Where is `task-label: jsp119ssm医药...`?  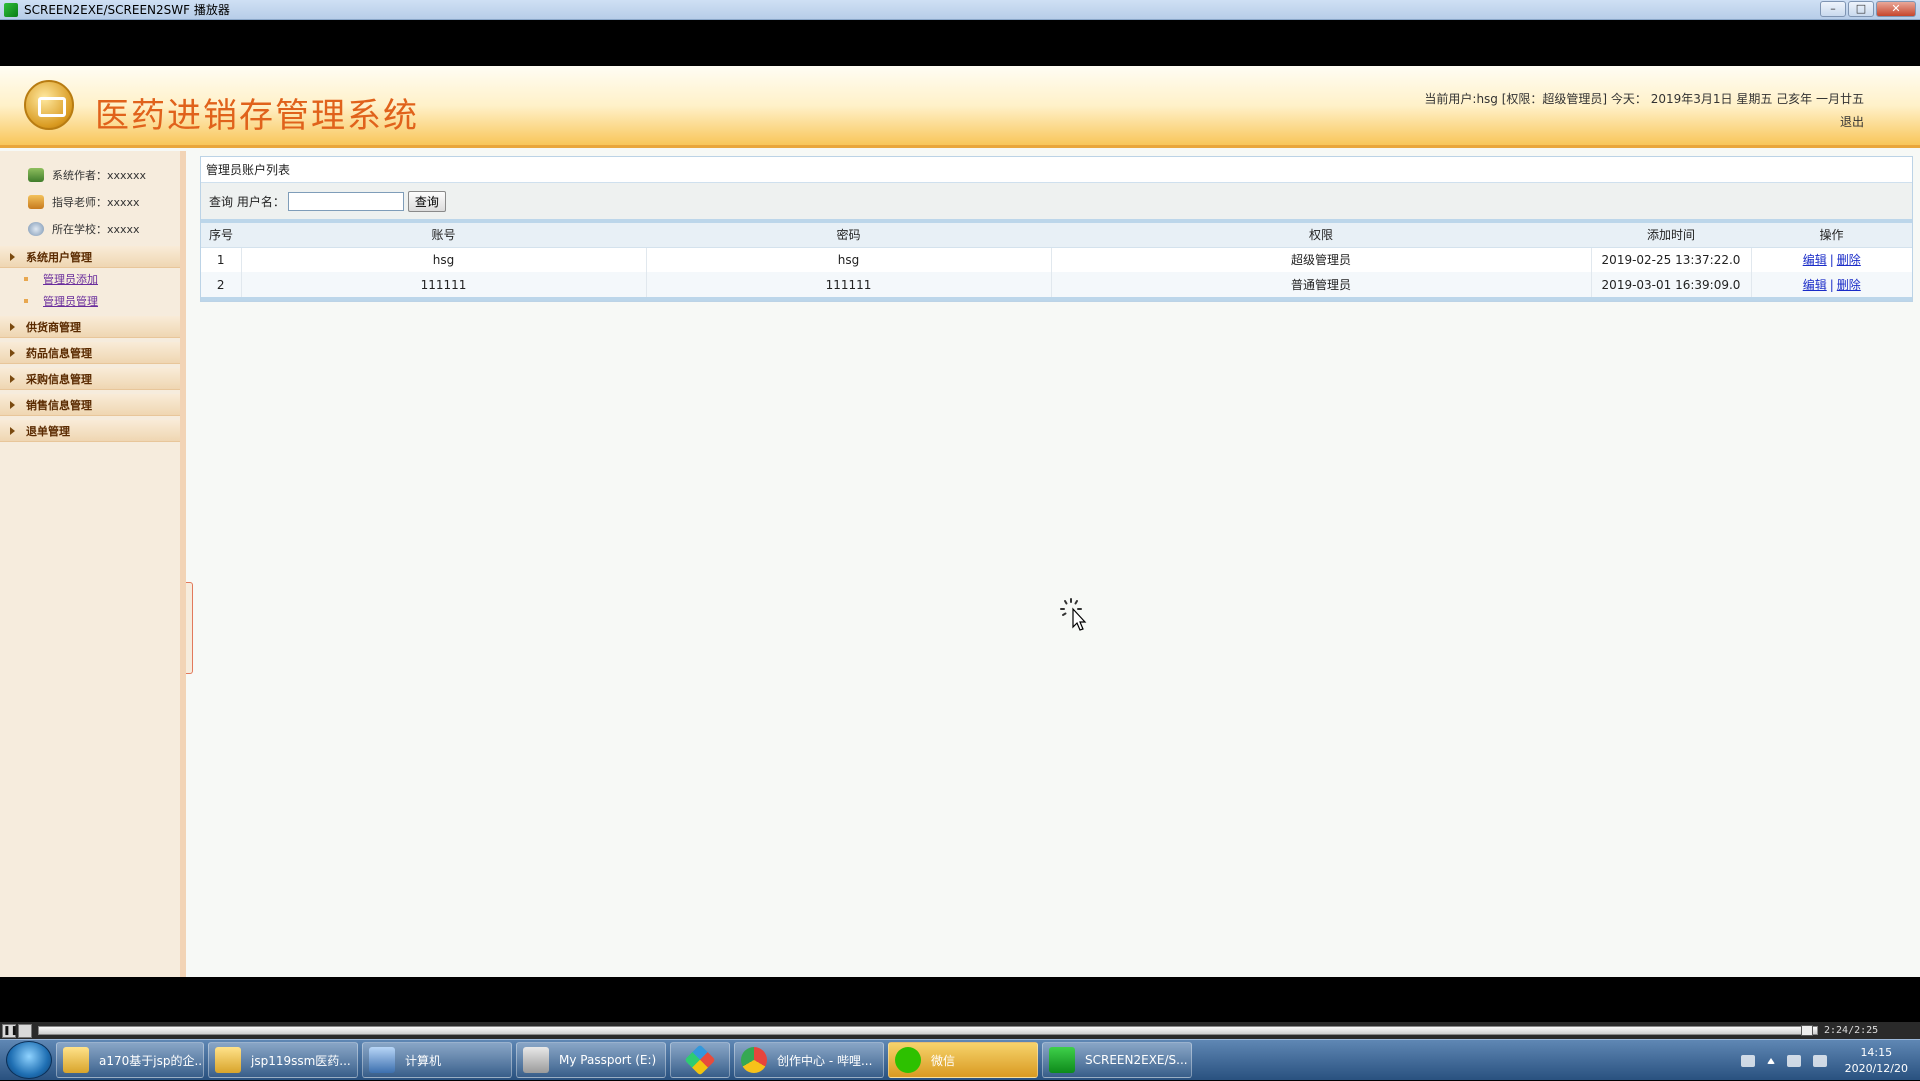 task-label: jsp119ssm医药... is located at coordinates (301, 1060).